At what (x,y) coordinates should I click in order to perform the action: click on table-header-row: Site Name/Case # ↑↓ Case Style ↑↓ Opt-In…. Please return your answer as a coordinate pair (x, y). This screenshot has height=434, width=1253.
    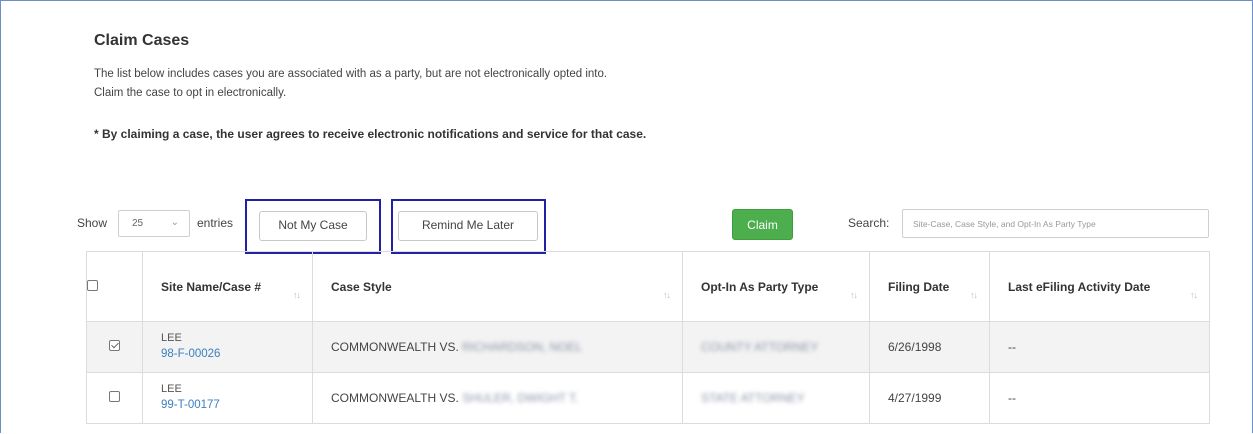
    Looking at the image, I should click on (648, 286).